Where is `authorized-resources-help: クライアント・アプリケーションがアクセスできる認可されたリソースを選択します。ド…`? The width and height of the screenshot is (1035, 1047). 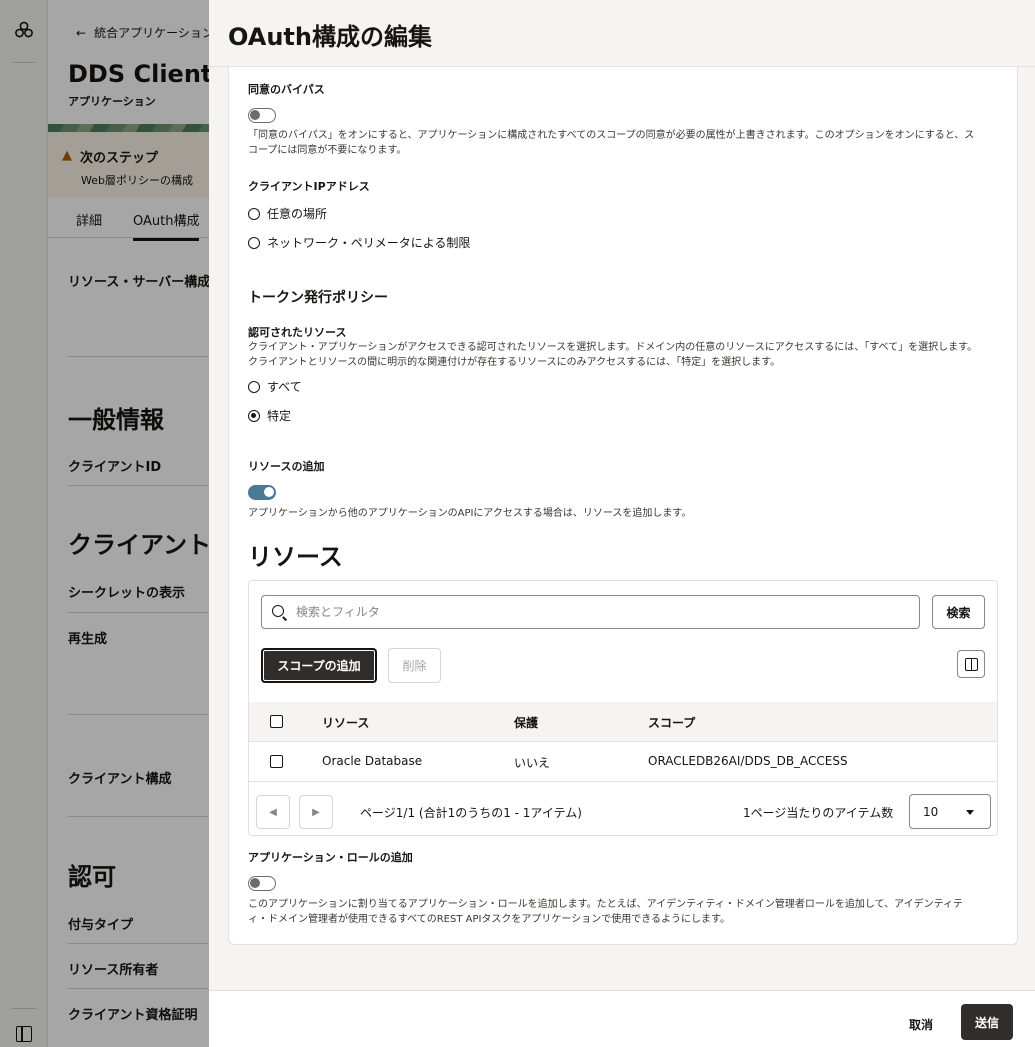
authorized-resources-help: クライアント・アプリケーションがアクセスできる認可されたリソースを選択します。ド… is located at coordinates (613, 355).